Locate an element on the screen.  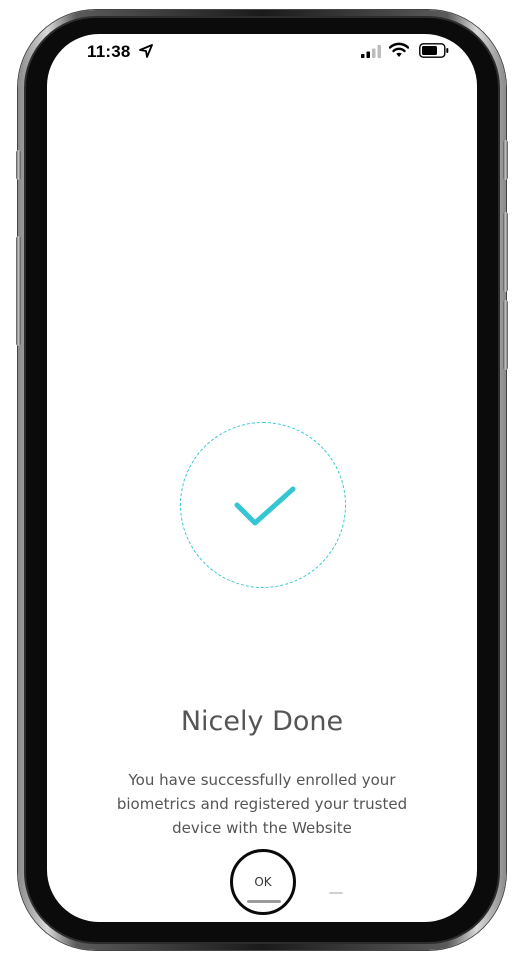
ok-button-label: OK is located at coordinates (263, 882).